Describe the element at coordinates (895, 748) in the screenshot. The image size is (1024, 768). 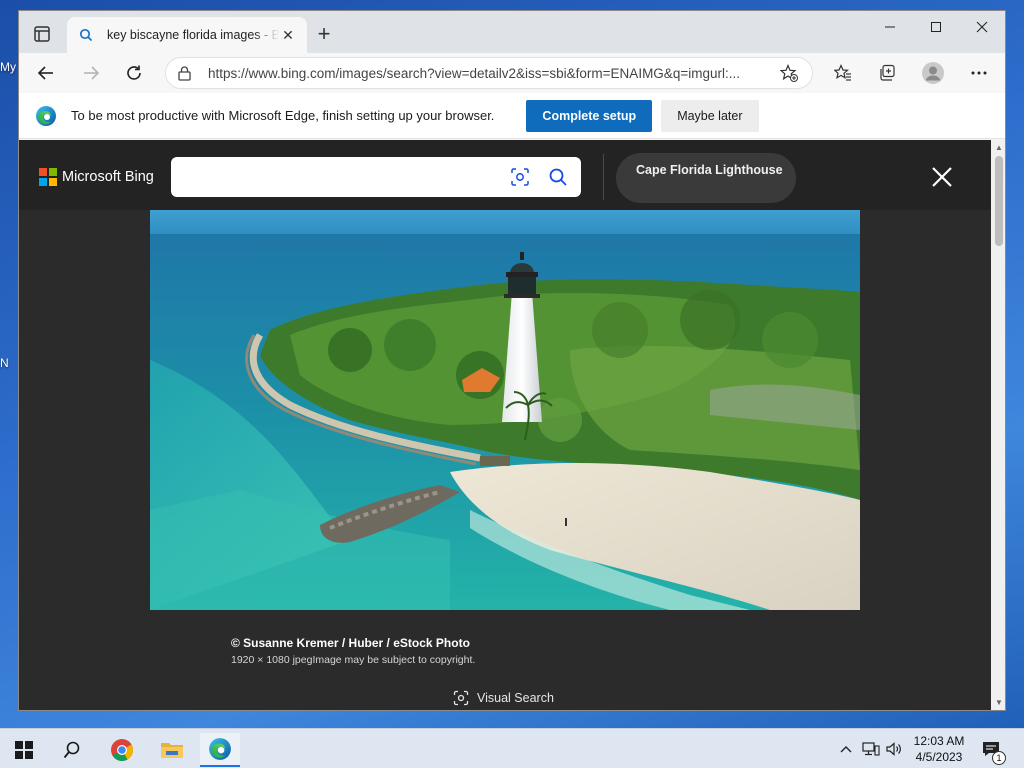
I see `volume-icon` at that location.